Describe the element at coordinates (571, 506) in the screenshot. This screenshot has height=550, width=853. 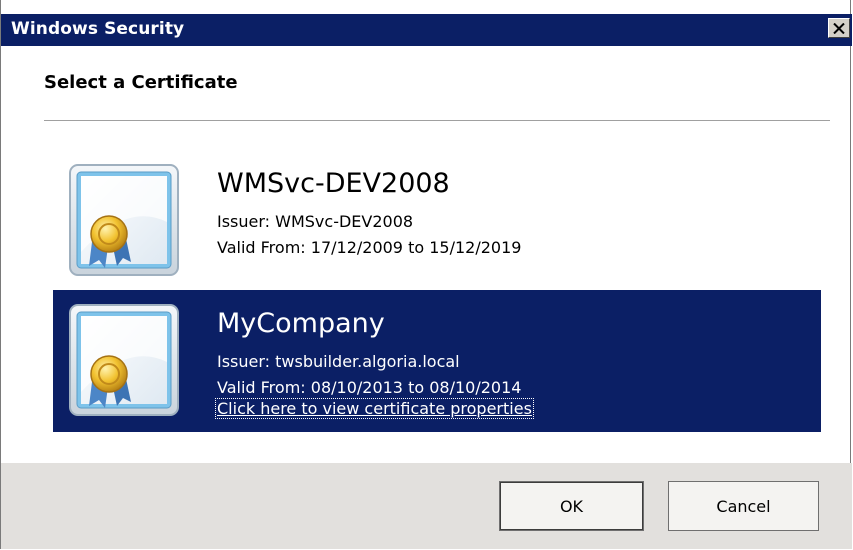
I see `ok-button: OK` at that location.